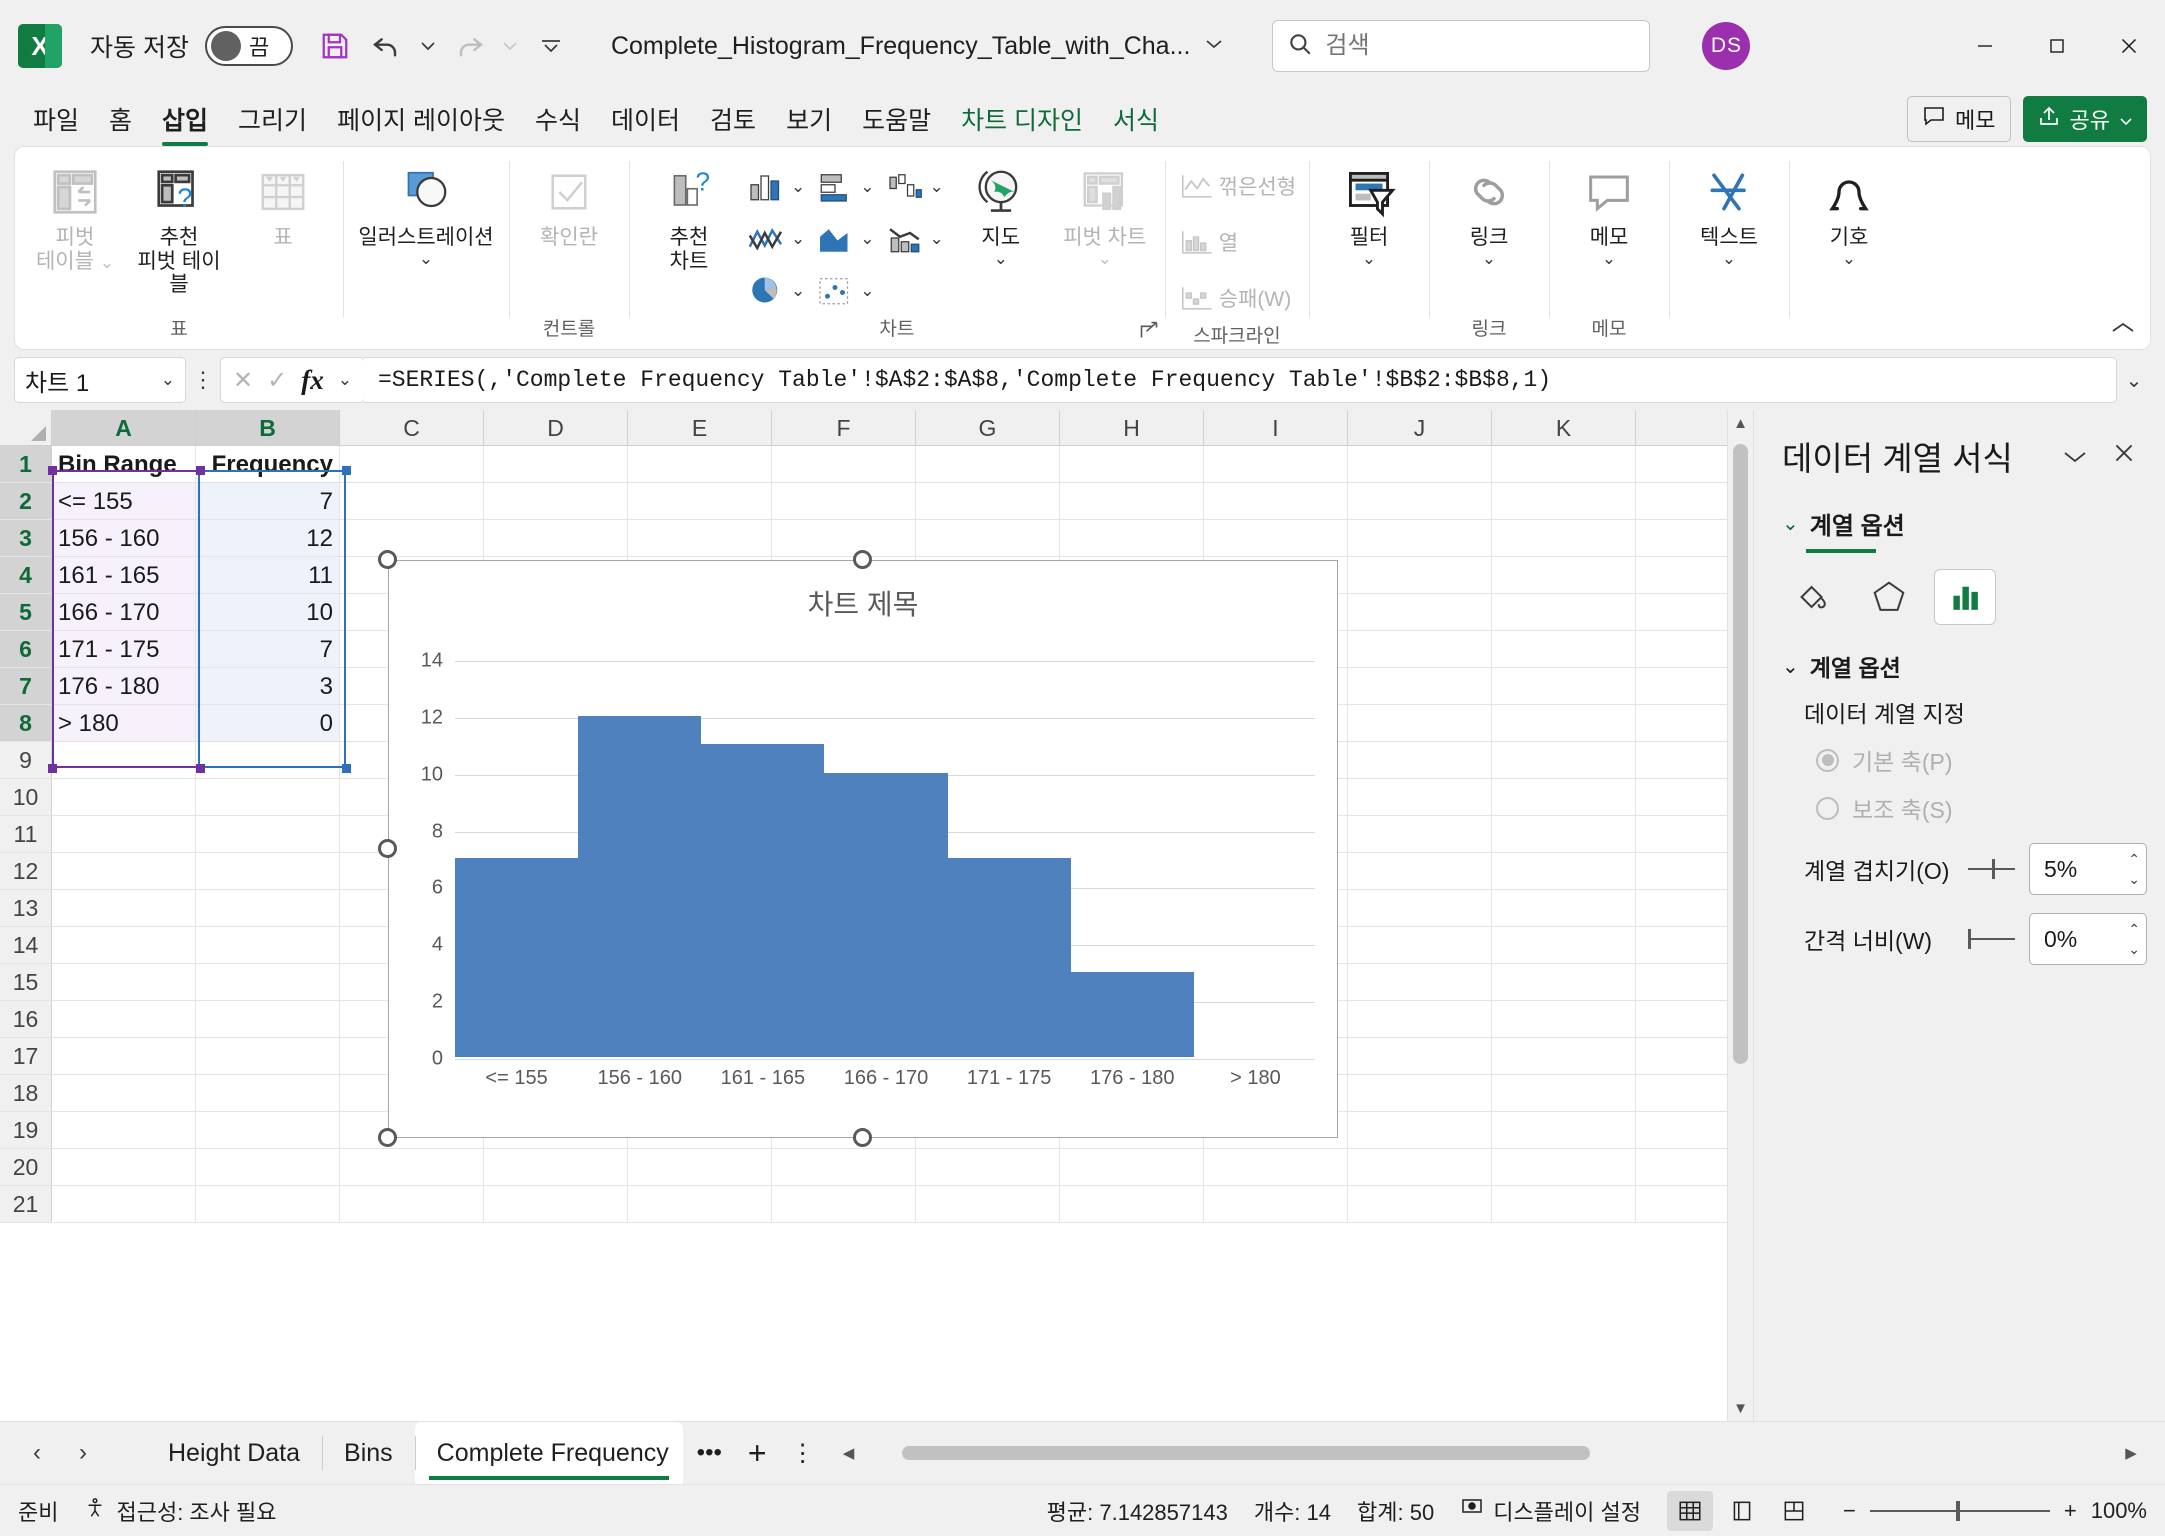 The height and width of the screenshot is (1536, 2165). Describe the element at coordinates (844, 186) in the screenshot. I see `bar-chart-button: ⌄` at that location.